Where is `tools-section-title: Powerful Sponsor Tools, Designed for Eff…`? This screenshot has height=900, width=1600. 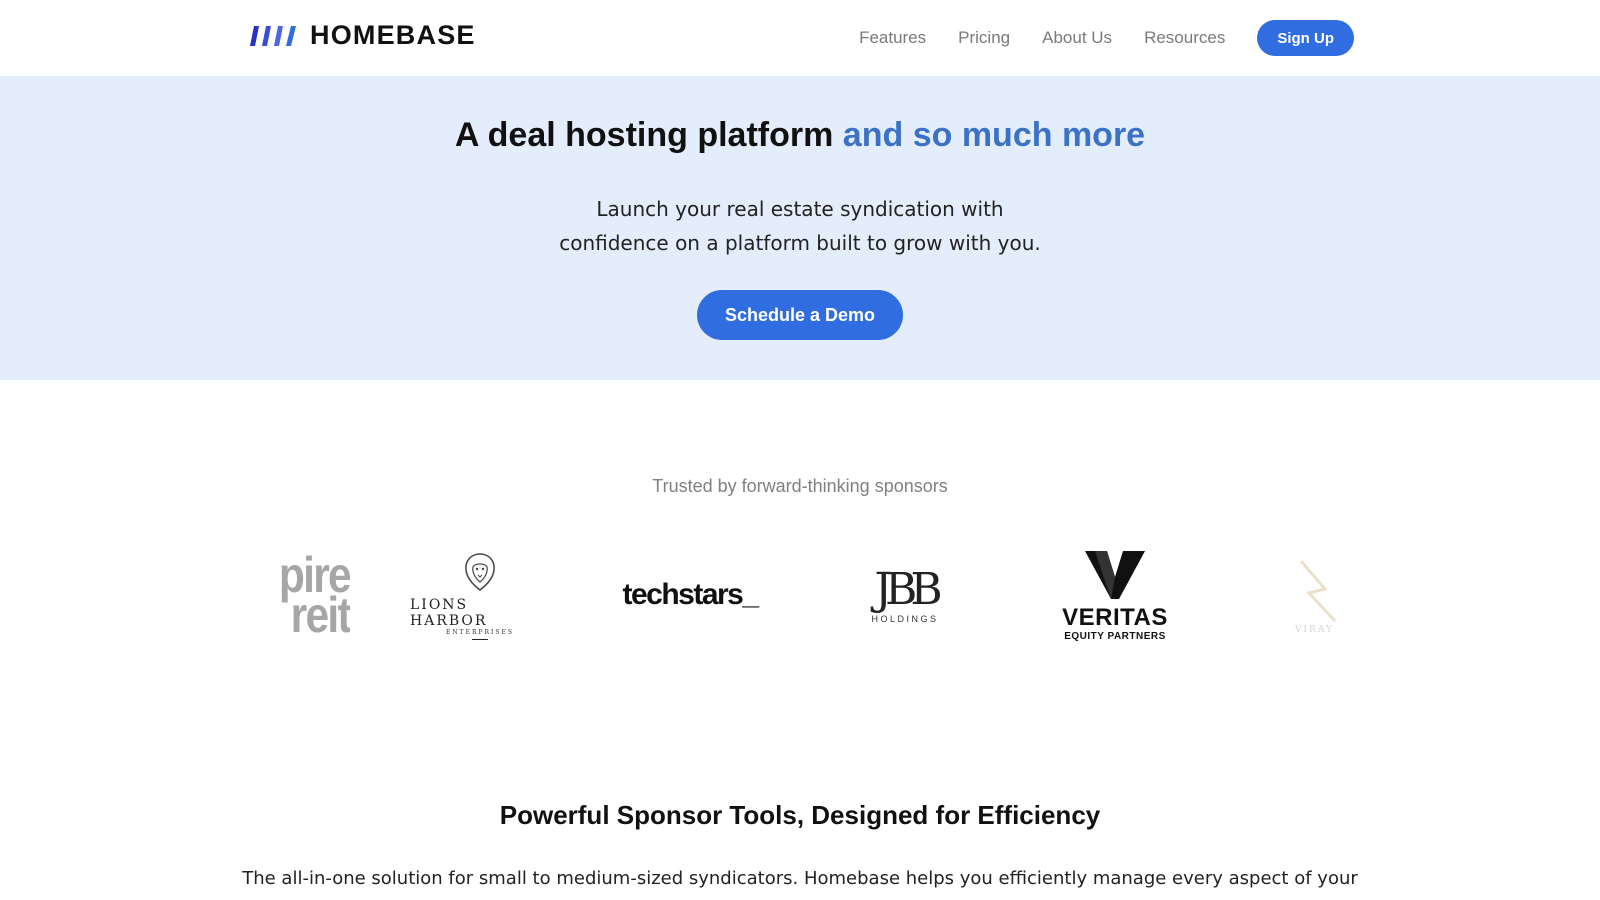 tools-section-title: Powerful Sponsor Tools, Designed for Eff… is located at coordinates (800, 815).